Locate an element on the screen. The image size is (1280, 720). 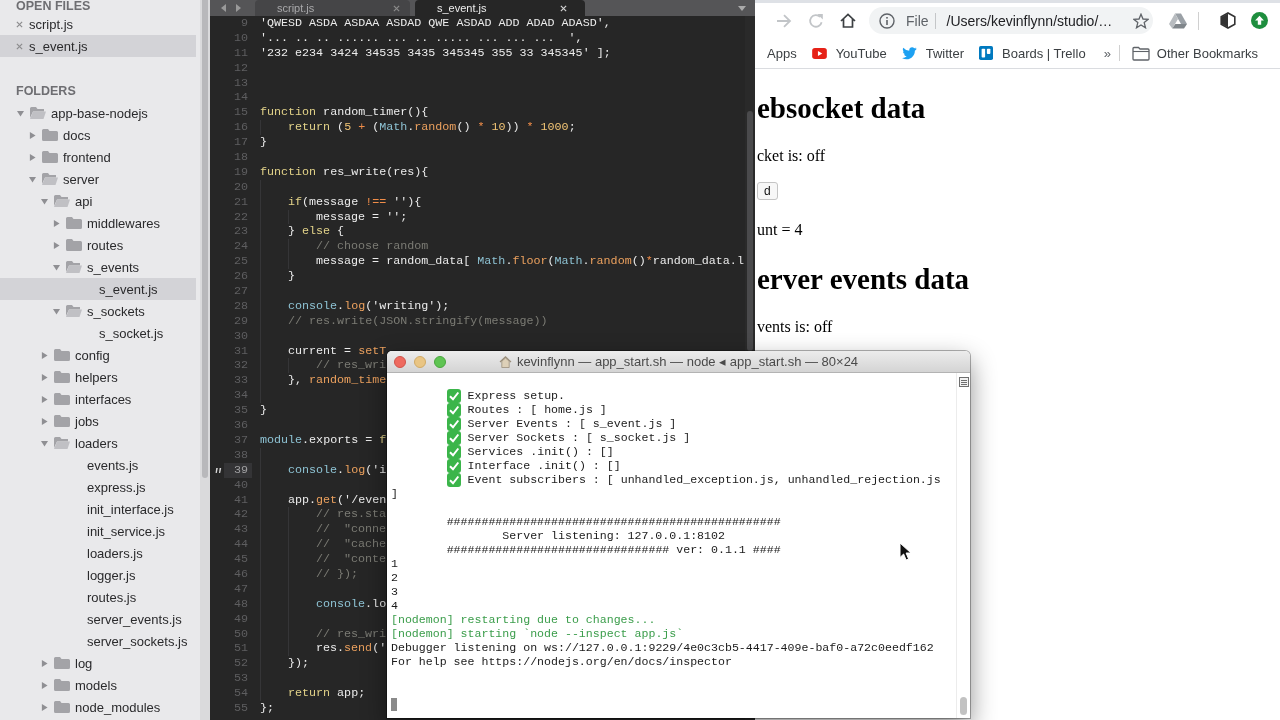
info-icon is located at coordinates (887, 20).